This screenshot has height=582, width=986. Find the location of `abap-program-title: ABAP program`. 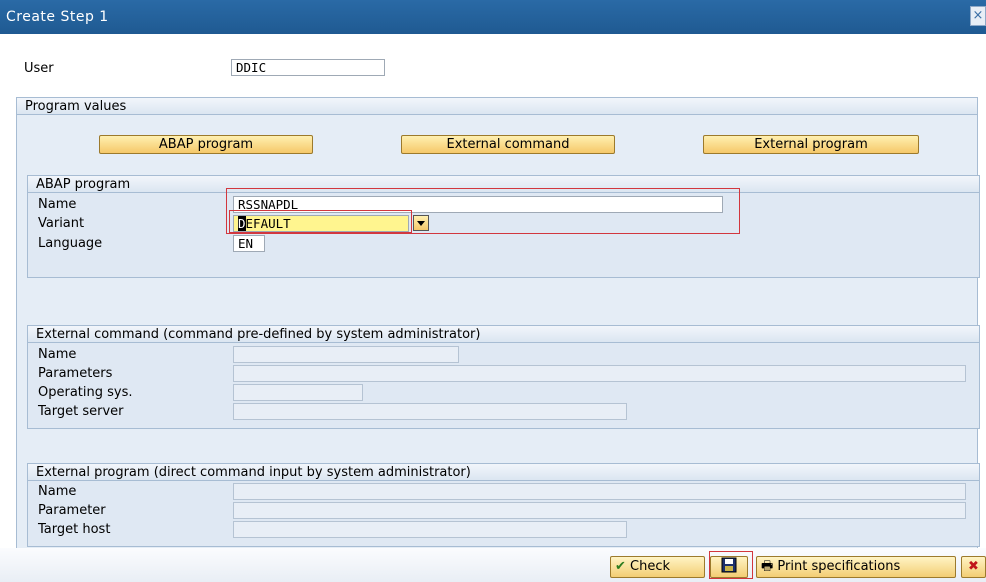

abap-program-title: ABAP program is located at coordinates (503, 184).